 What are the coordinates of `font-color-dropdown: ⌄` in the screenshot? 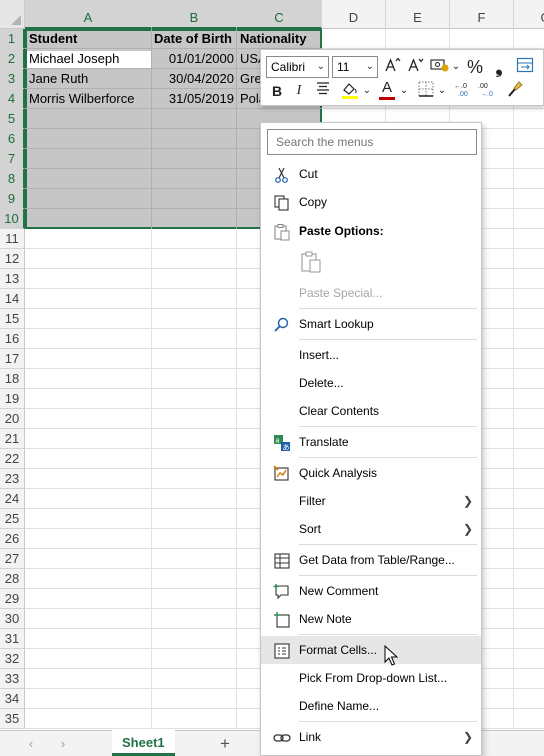 It's located at (404, 91).